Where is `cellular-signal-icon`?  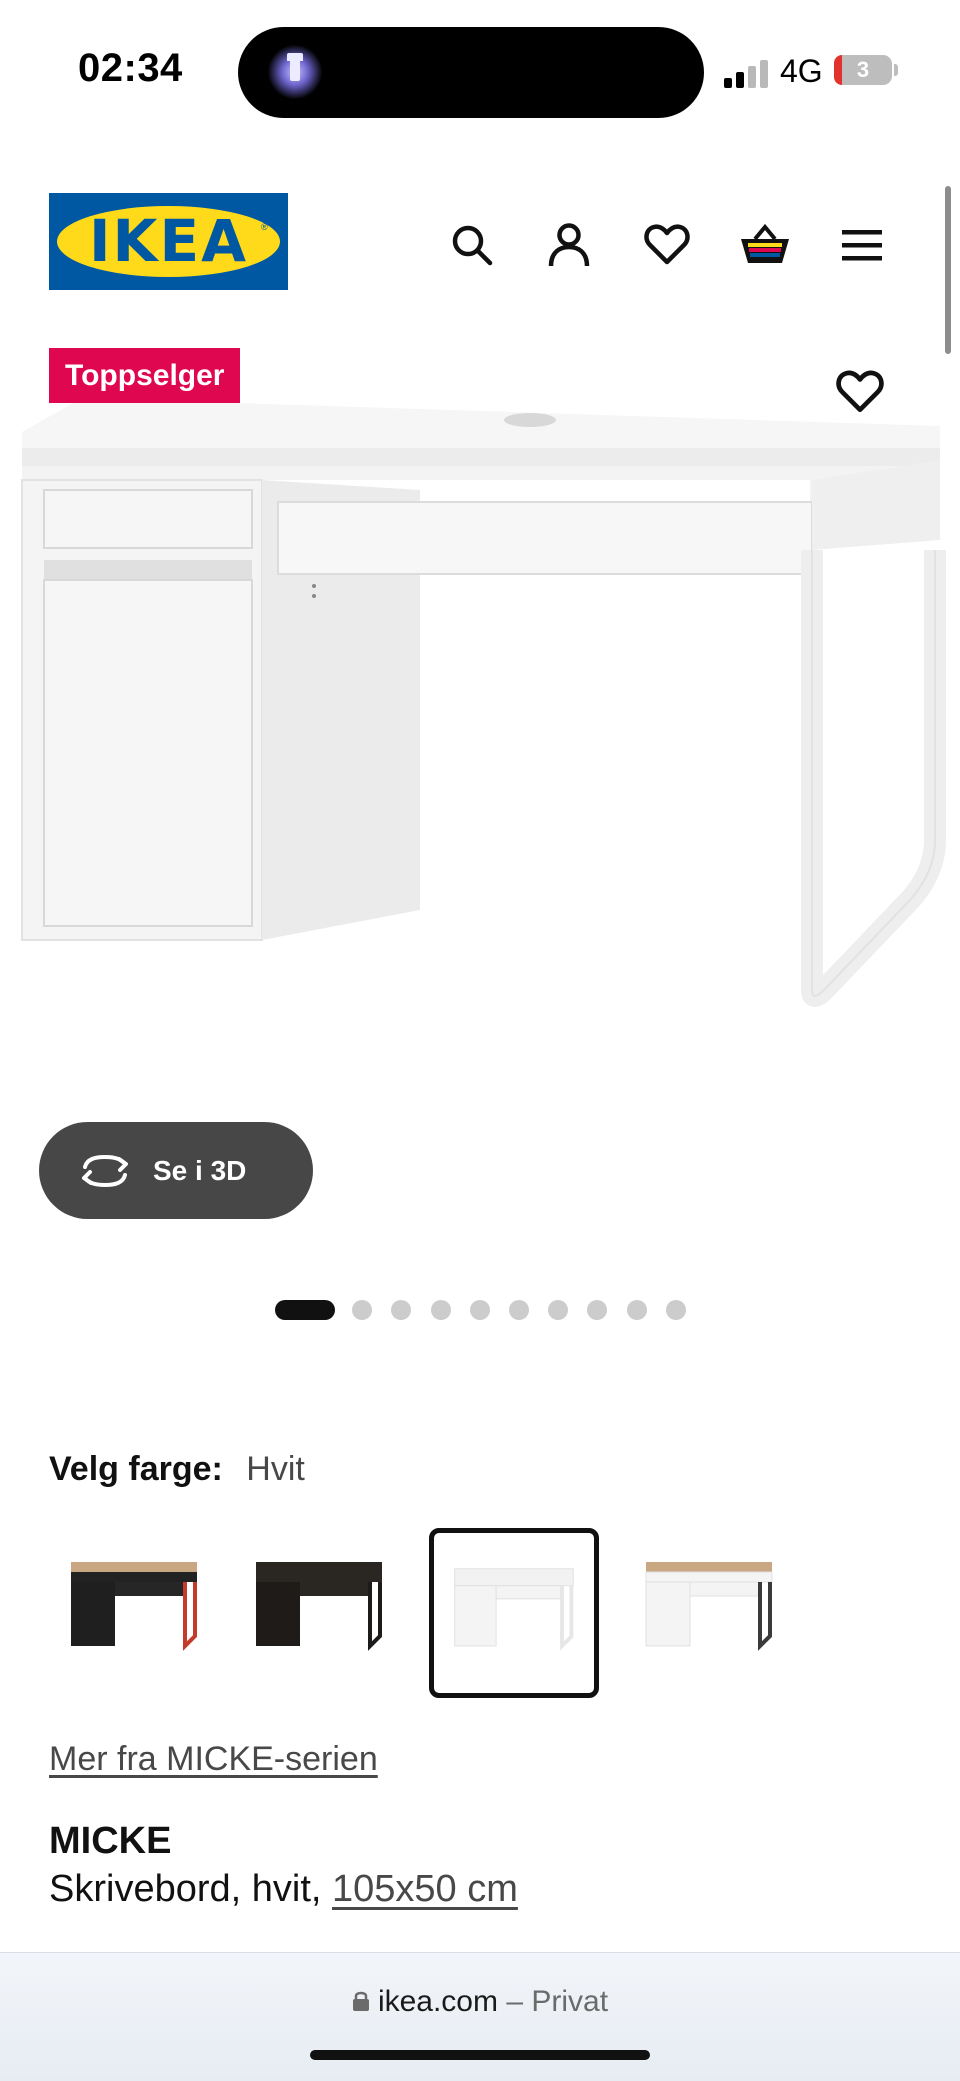 cellular-signal-icon is located at coordinates (747, 73).